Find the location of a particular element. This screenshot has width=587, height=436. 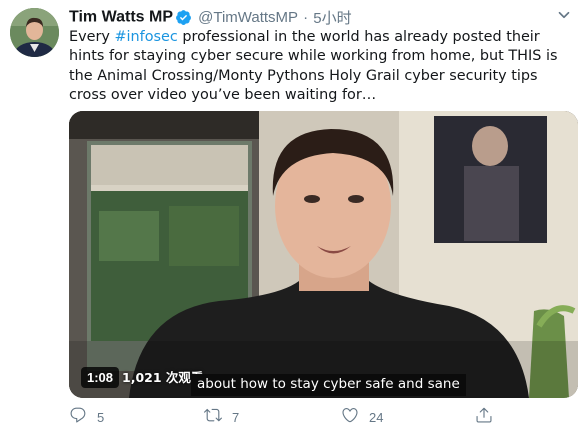

retweet-icon is located at coordinates (213, 417).